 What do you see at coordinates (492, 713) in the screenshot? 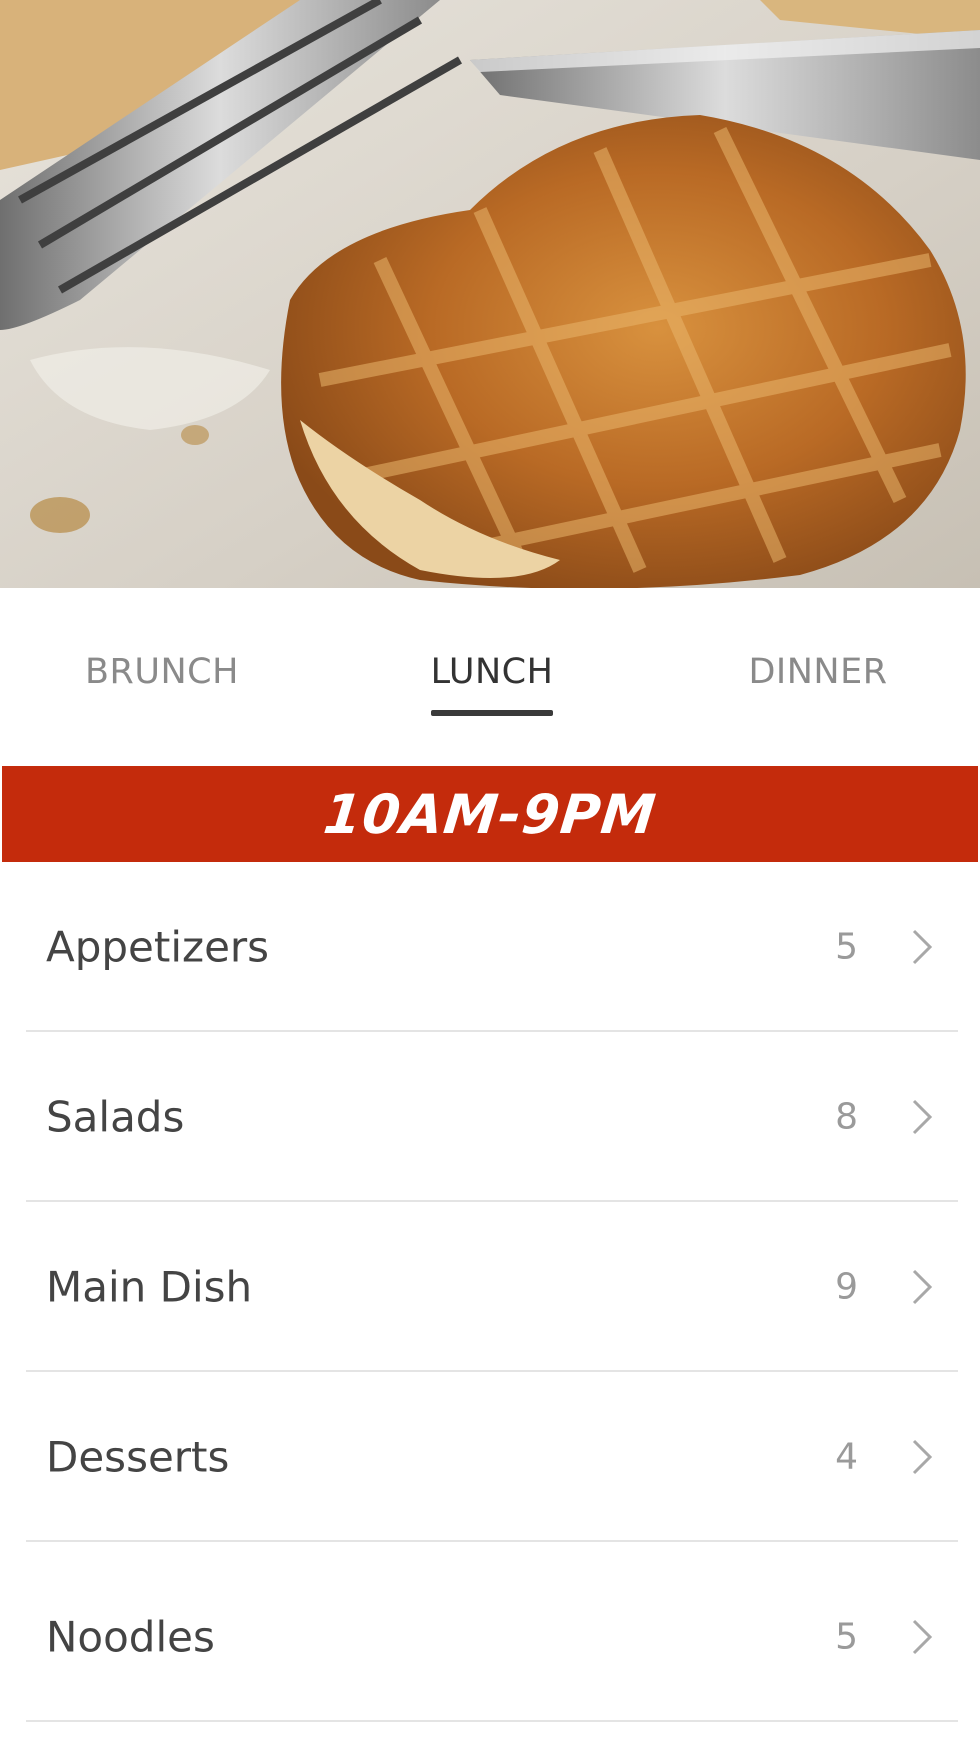
I see `tab-underline` at bounding box center [492, 713].